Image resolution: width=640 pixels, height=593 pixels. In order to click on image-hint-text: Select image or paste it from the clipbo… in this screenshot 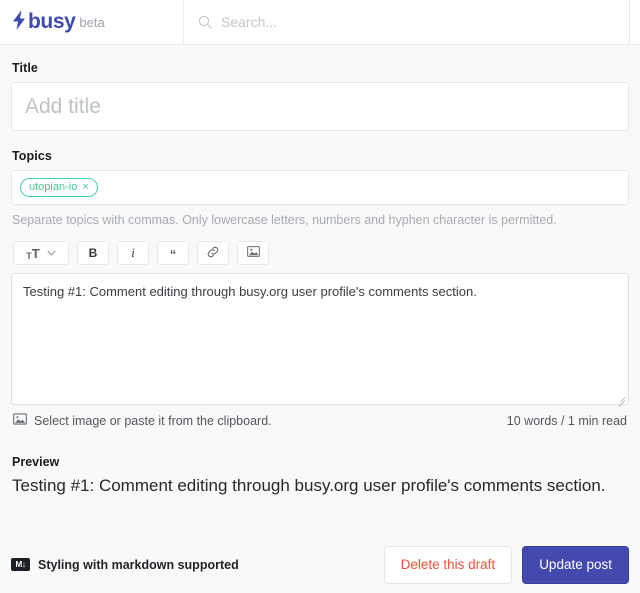, I will do `click(153, 420)`.